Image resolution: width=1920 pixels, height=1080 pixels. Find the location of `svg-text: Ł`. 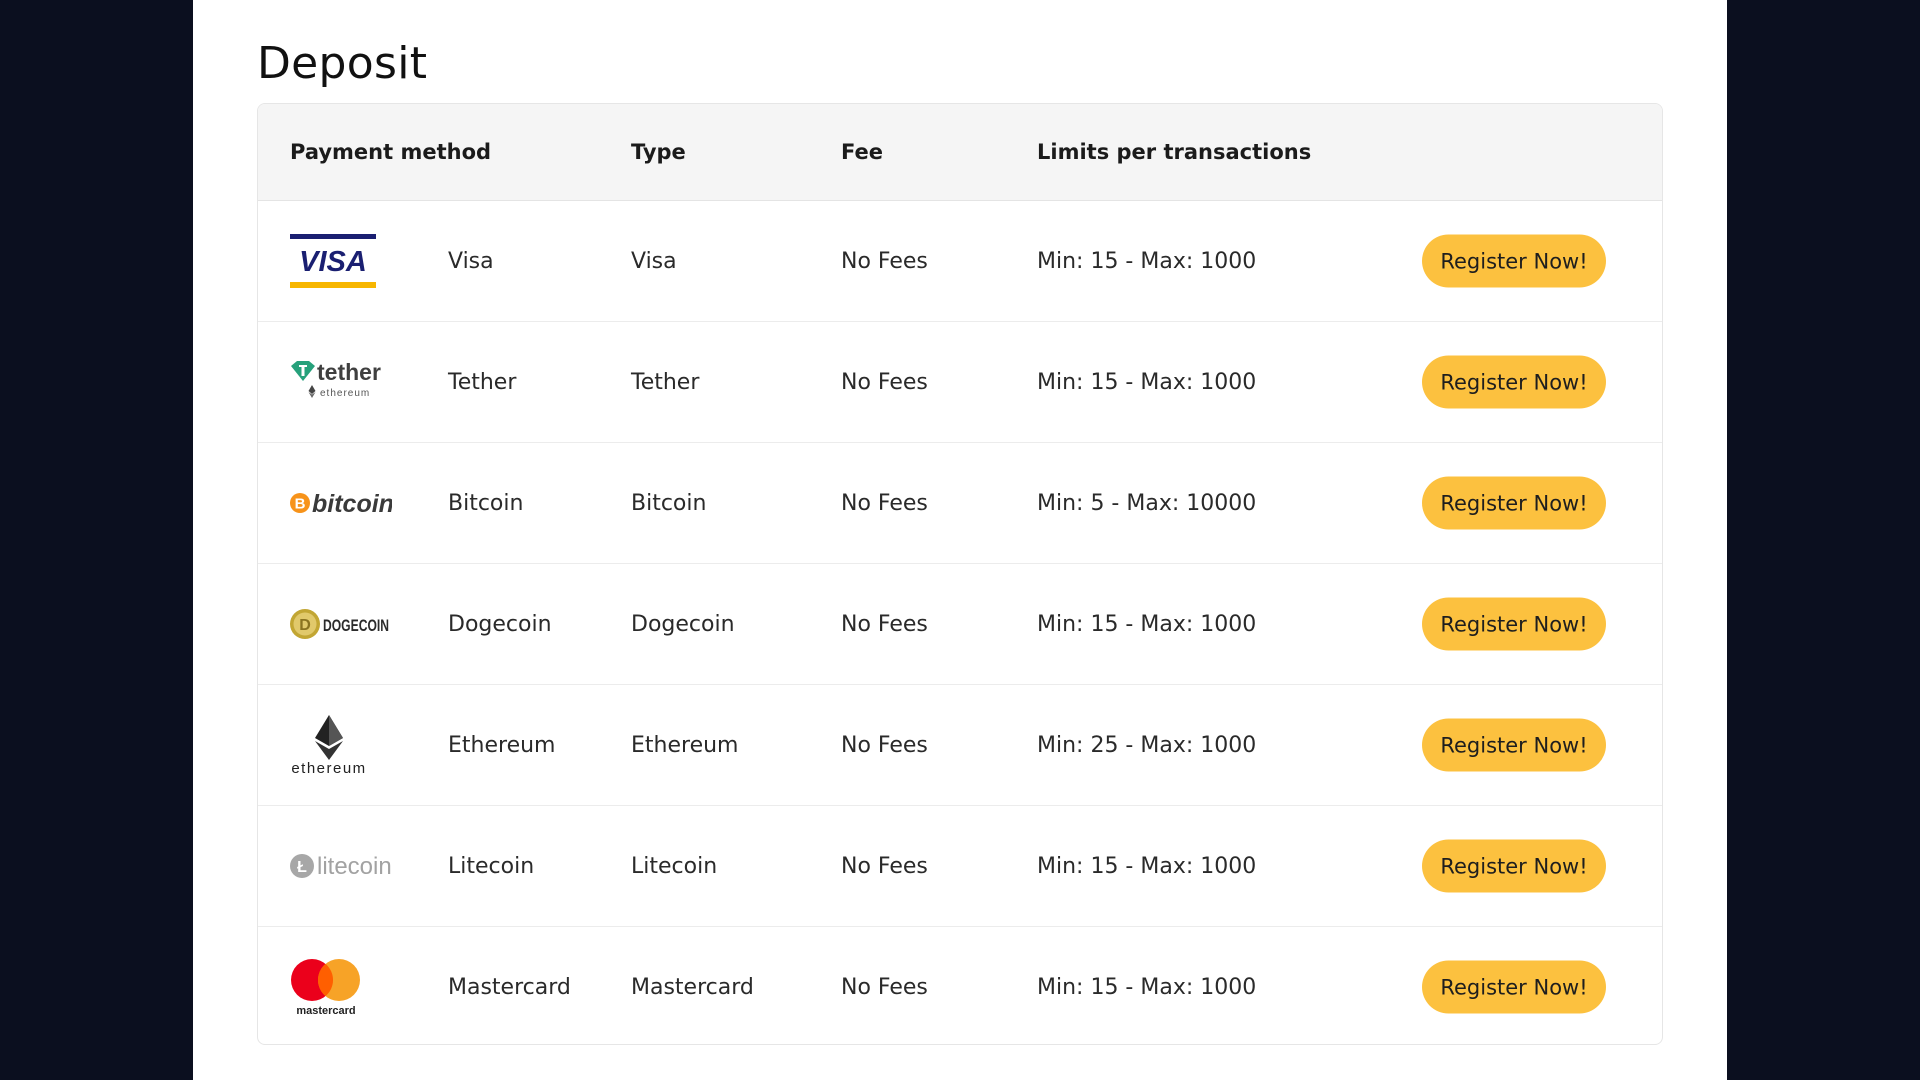

svg-text: Ł is located at coordinates (302, 867).